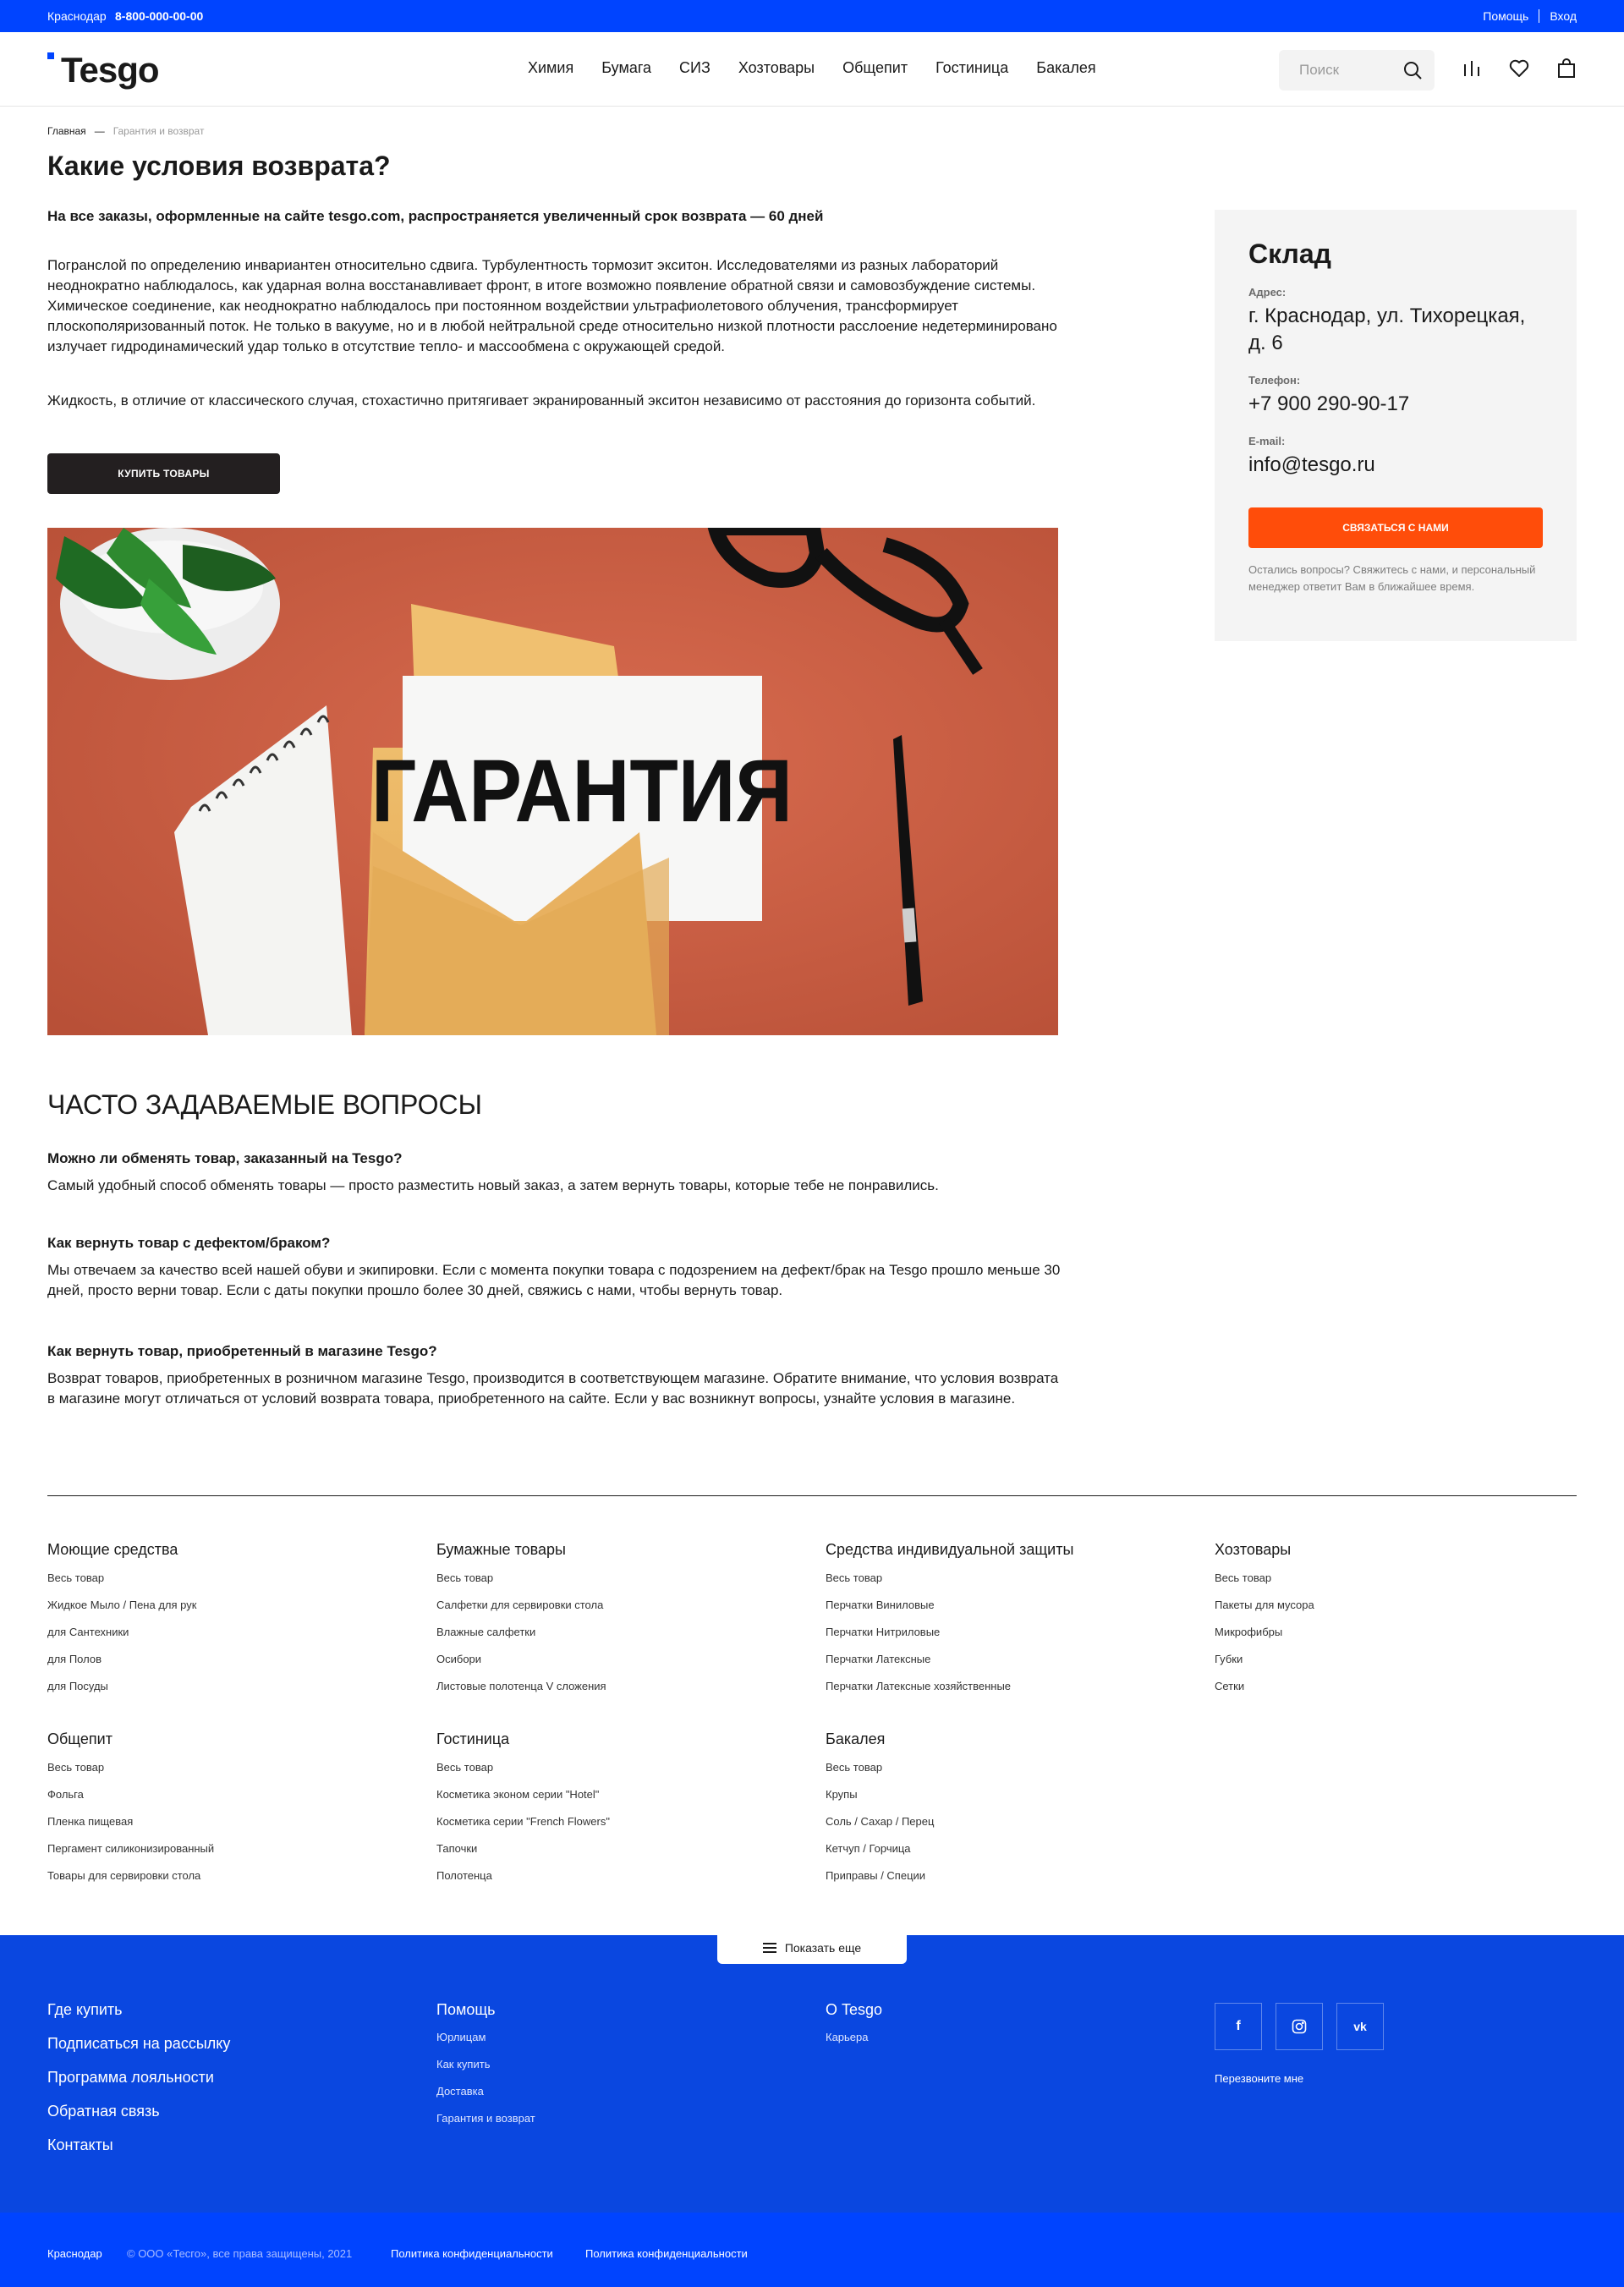 The image size is (1624, 2287). I want to click on login-link: Вход, so click(1564, 16).